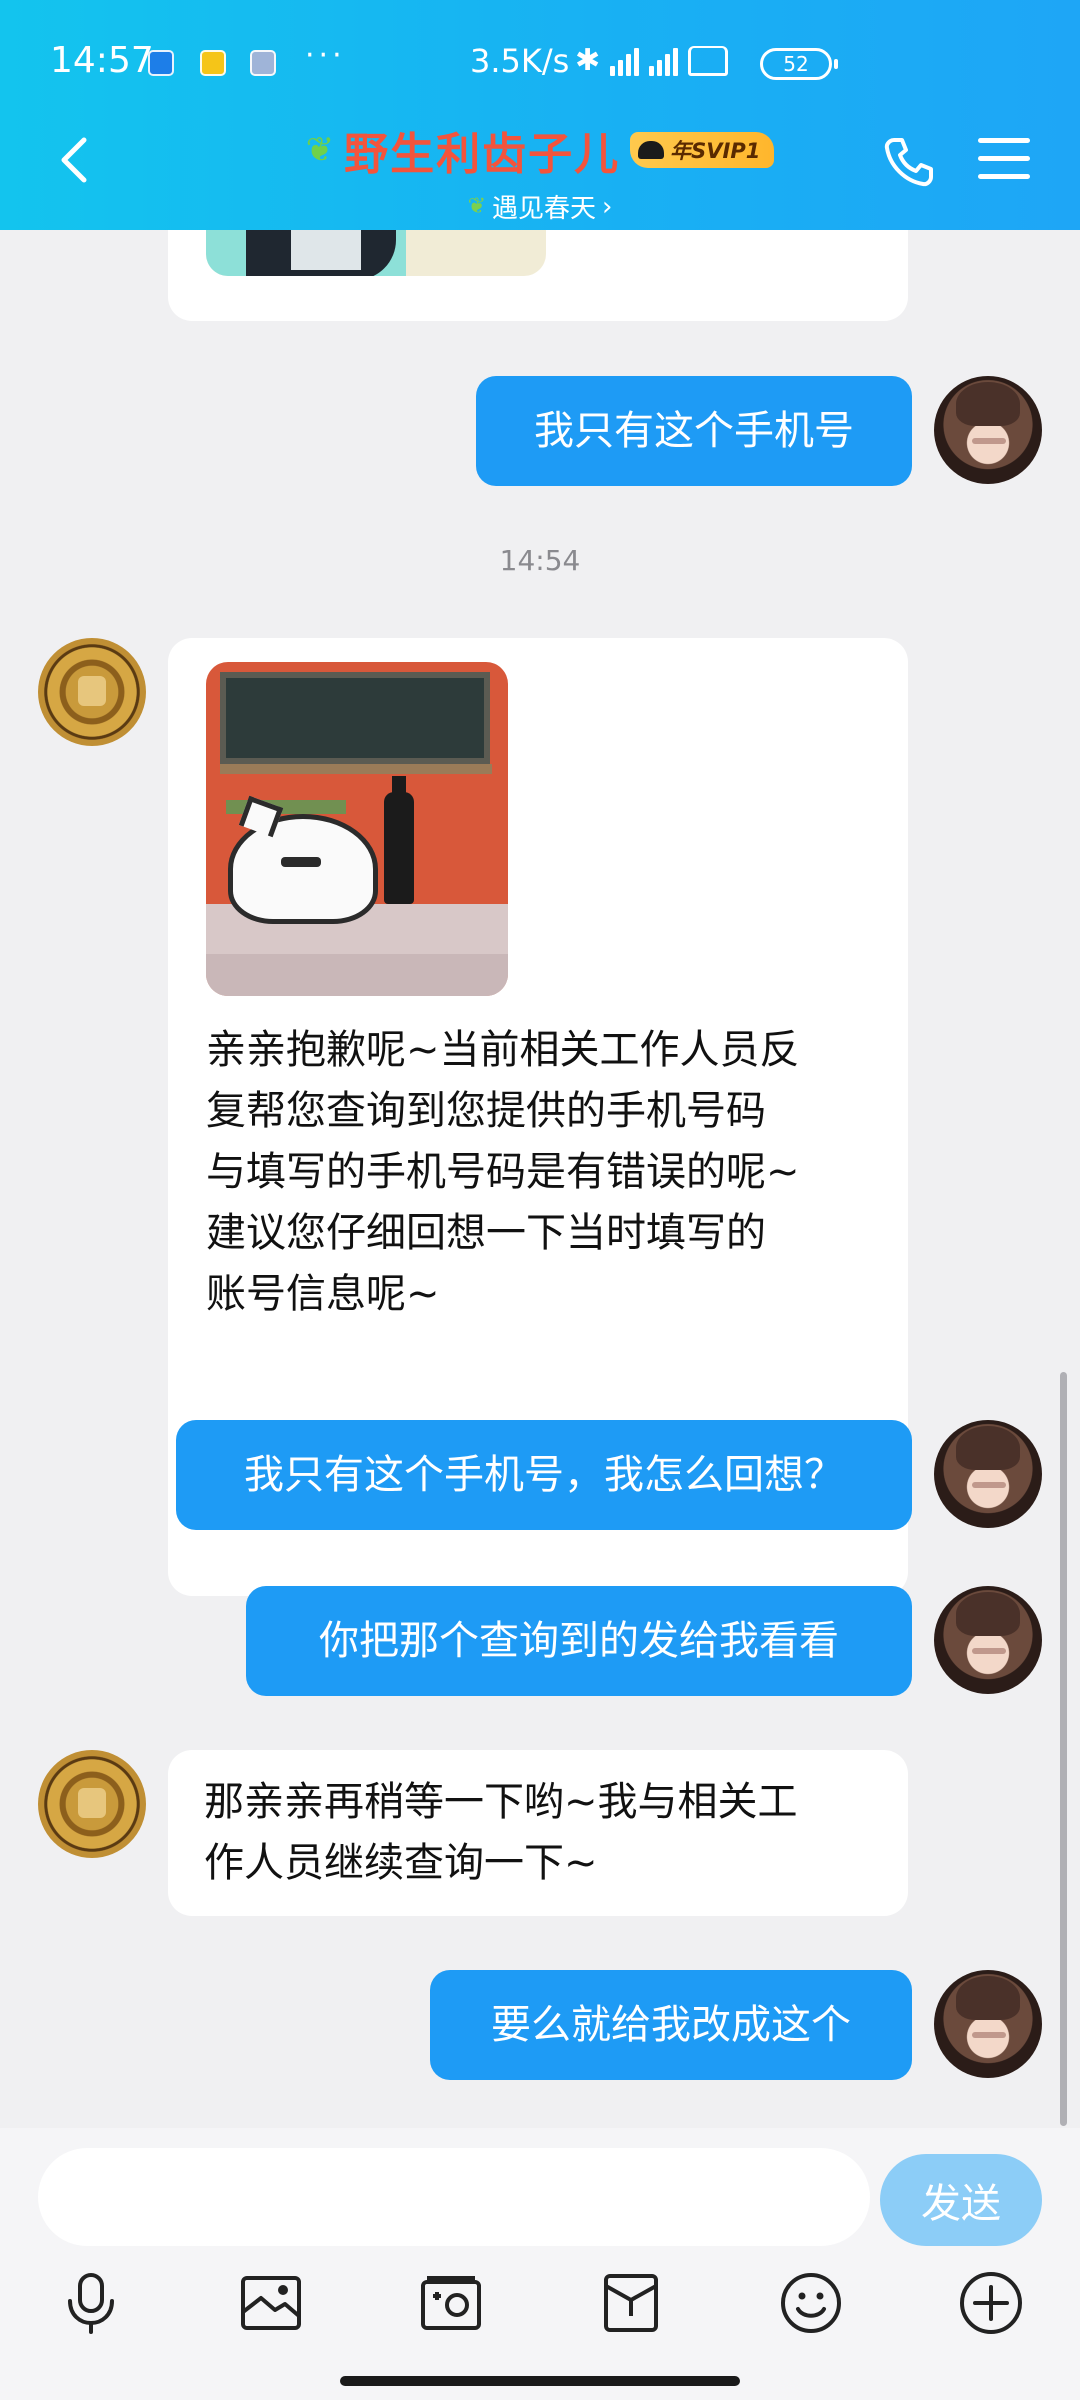 This screenshot has height=2400, width=1080. What do you see at coordinates (501, 1802) in the screenshot?
I see `message-line: 那亲亲再稍等一下哟~我与相关工` at bounding box center [501, 1802].